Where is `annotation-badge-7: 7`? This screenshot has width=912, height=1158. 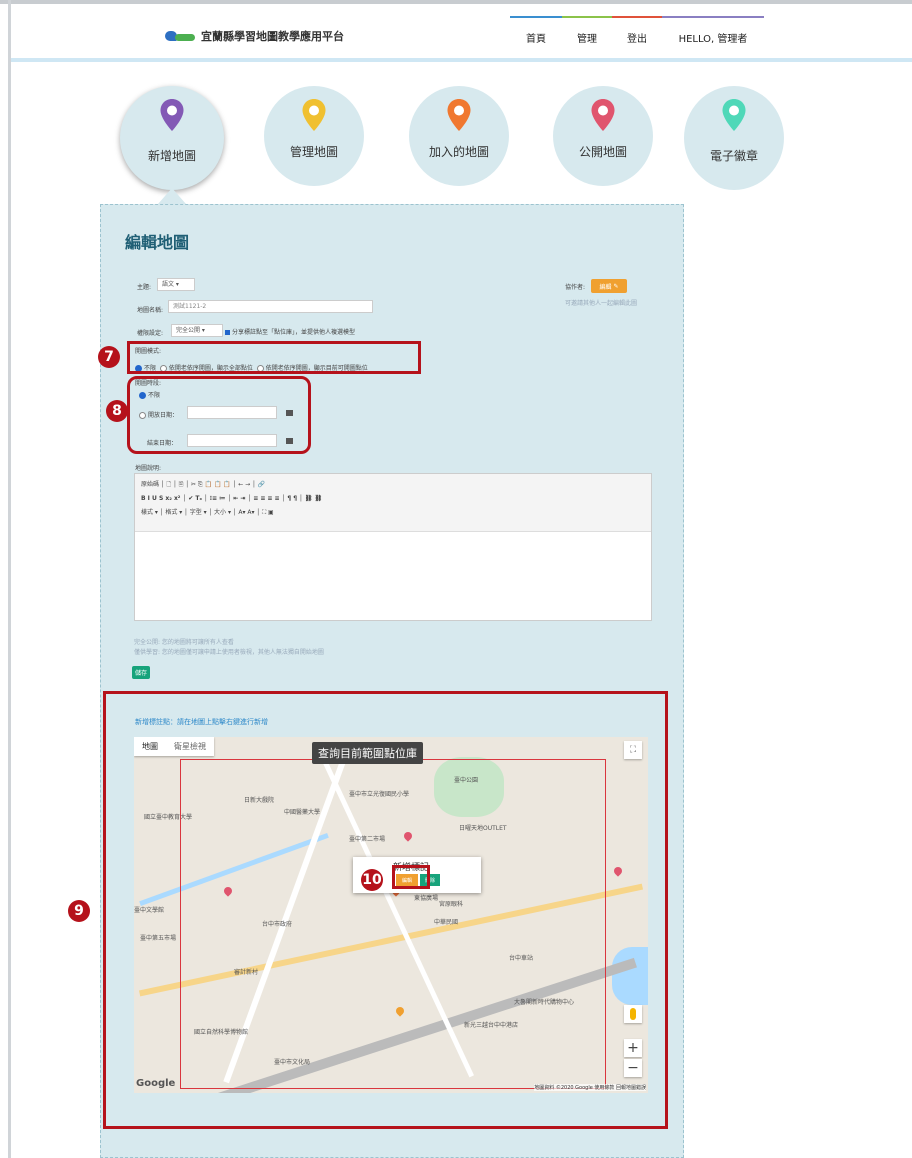 annotation-badge-7: 7 is located at coordinates (109, 357).